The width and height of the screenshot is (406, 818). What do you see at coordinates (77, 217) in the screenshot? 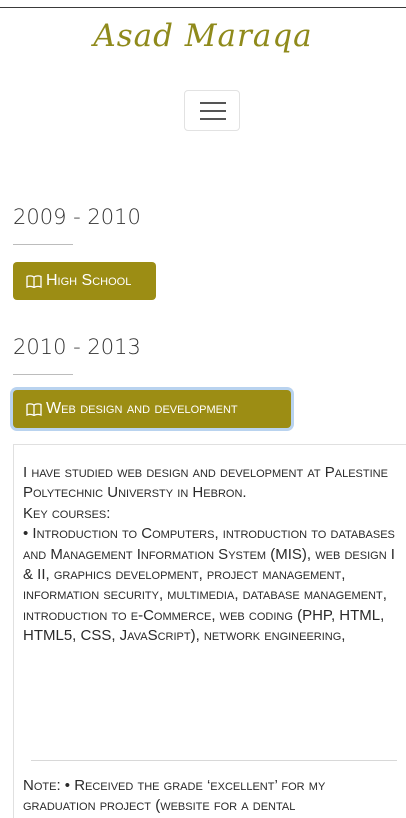
I see `period-heading: 2009 - 2010` at bounding box center [77, 217].